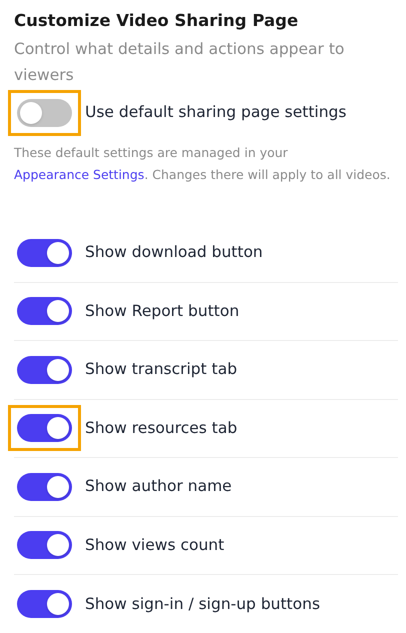  I want to click on toggle-label: Use default sharing page settings, so click(215, 113).